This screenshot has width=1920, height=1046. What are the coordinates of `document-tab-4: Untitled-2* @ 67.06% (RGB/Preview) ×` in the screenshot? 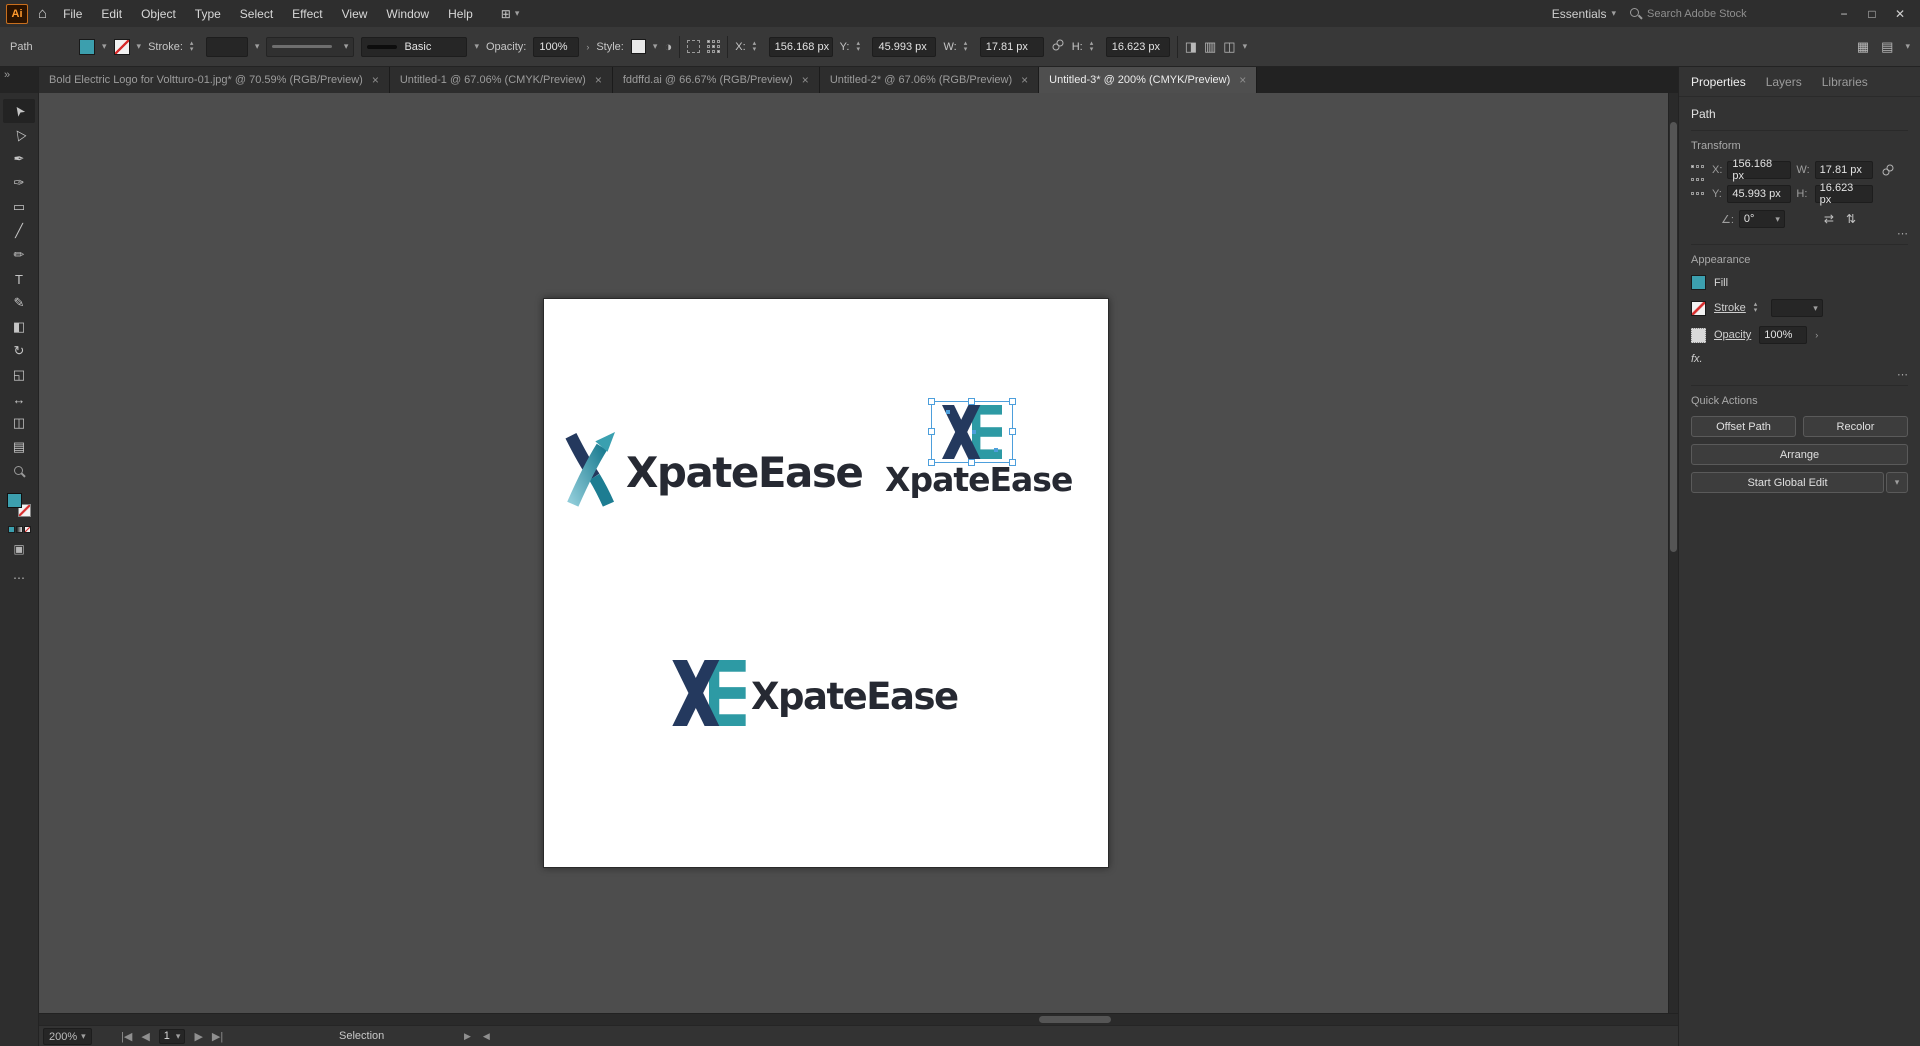 It's located at (929, 80).